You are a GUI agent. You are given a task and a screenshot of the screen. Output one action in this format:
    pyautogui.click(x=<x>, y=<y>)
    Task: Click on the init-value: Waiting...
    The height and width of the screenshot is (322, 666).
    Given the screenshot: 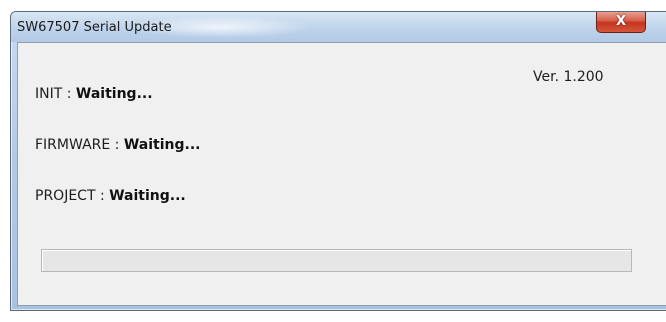 What is the action you would take?
    pyautogui.click(x=114, y=94)
    